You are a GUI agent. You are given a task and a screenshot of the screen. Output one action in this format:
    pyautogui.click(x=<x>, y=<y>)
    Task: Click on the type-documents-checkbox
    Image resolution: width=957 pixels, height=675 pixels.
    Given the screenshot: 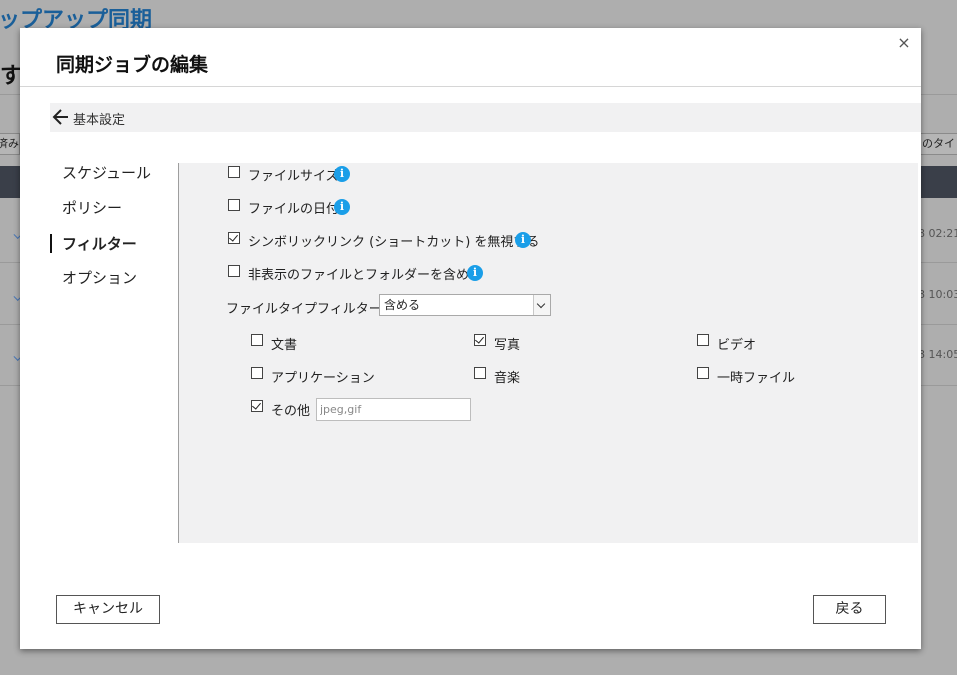 What is the action you would take?
    pyautogui.click(x=257, y=340)
    